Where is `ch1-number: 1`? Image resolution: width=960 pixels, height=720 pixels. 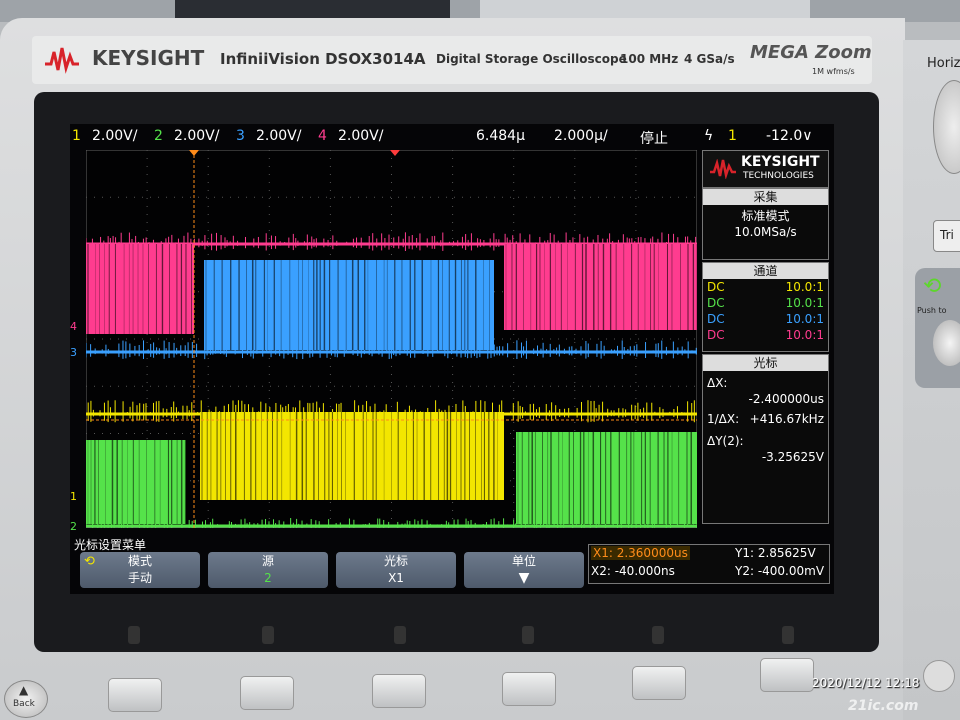 ch1-number: 1 is located at coordinates (76, 136).